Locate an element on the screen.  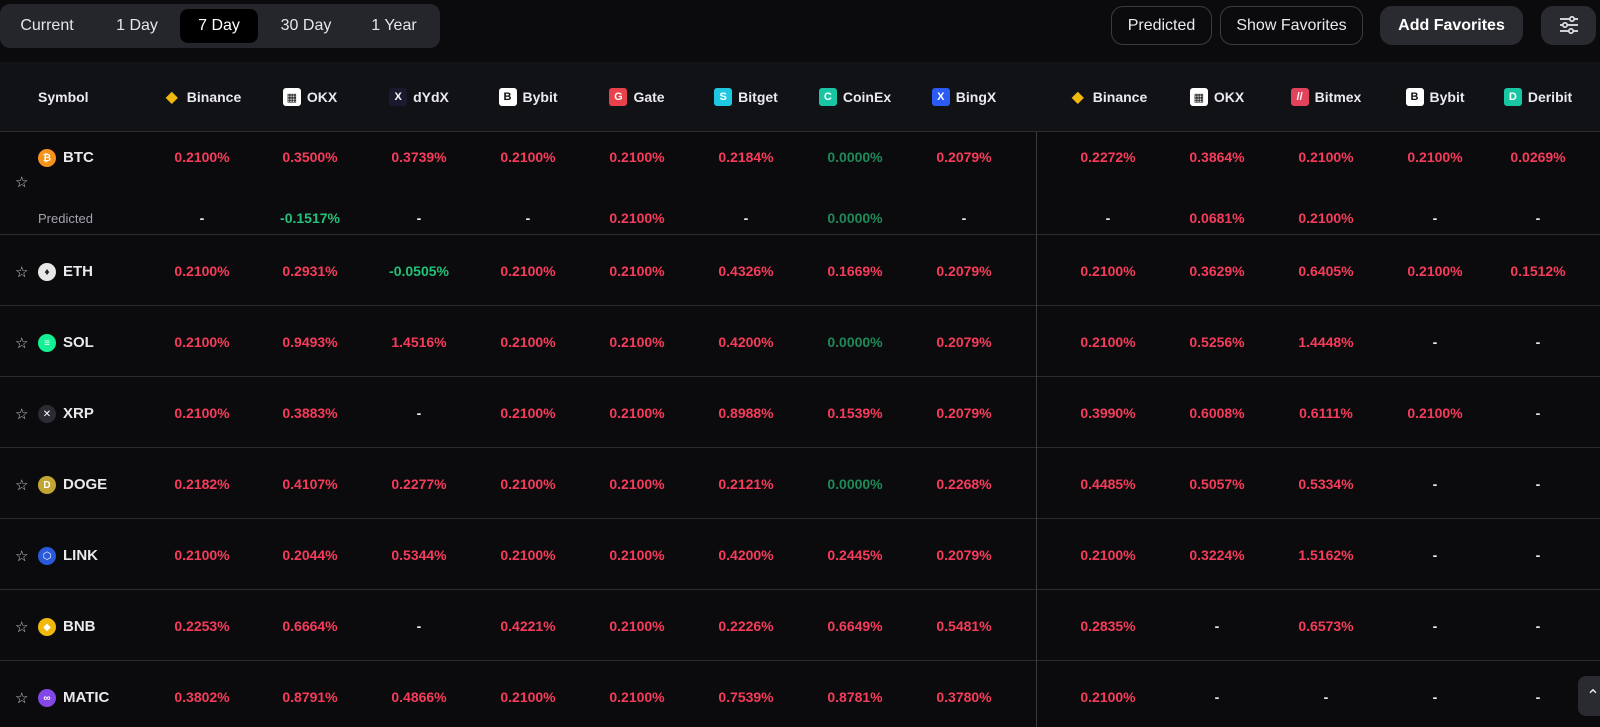
column-header-bybit-3: B Bybit is located at coordinates (528, 97).